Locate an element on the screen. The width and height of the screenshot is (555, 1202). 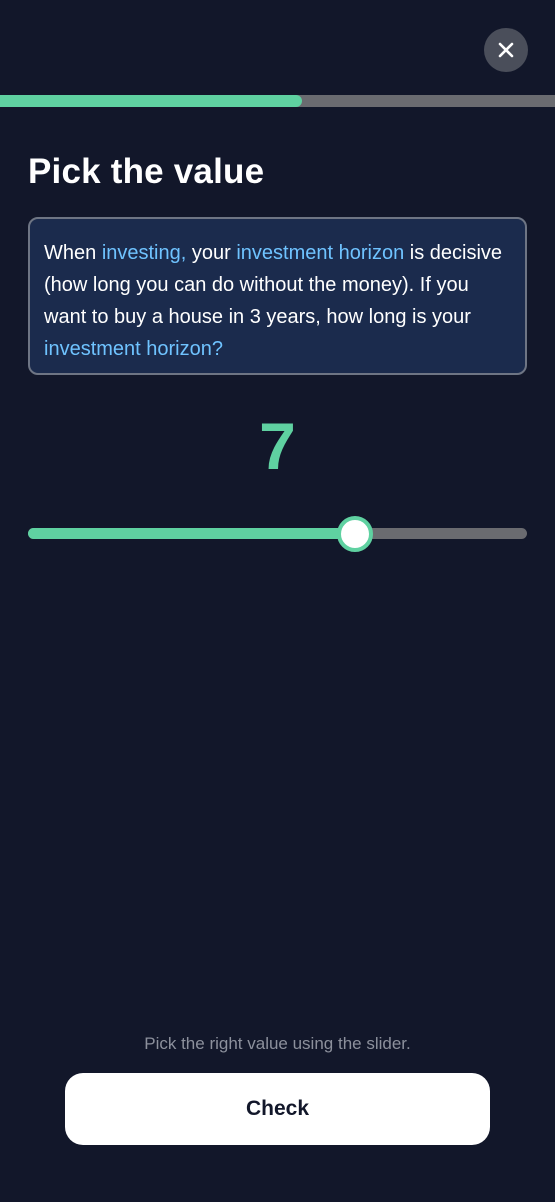
term-link-investing: investing, is located at coordinates (144, 253).